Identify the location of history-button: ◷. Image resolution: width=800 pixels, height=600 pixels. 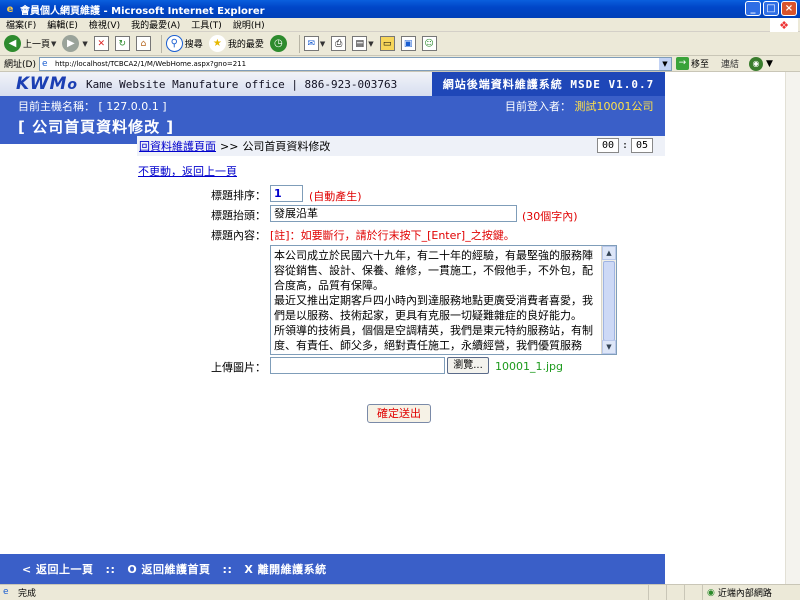
(279, 44).